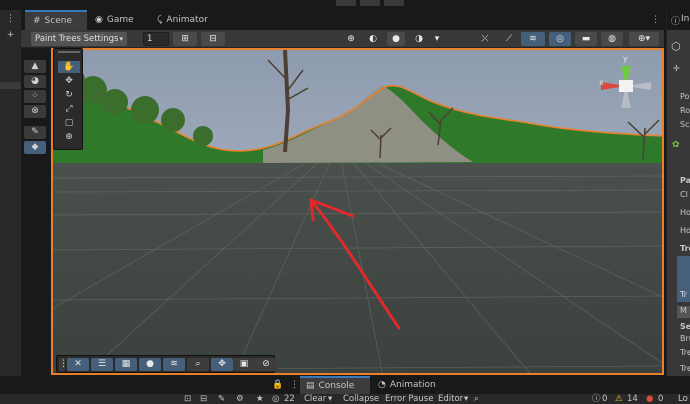 The image size is (690, 404). I want to click on 2d-toggle-icon: ⤬, so click(485, 39).